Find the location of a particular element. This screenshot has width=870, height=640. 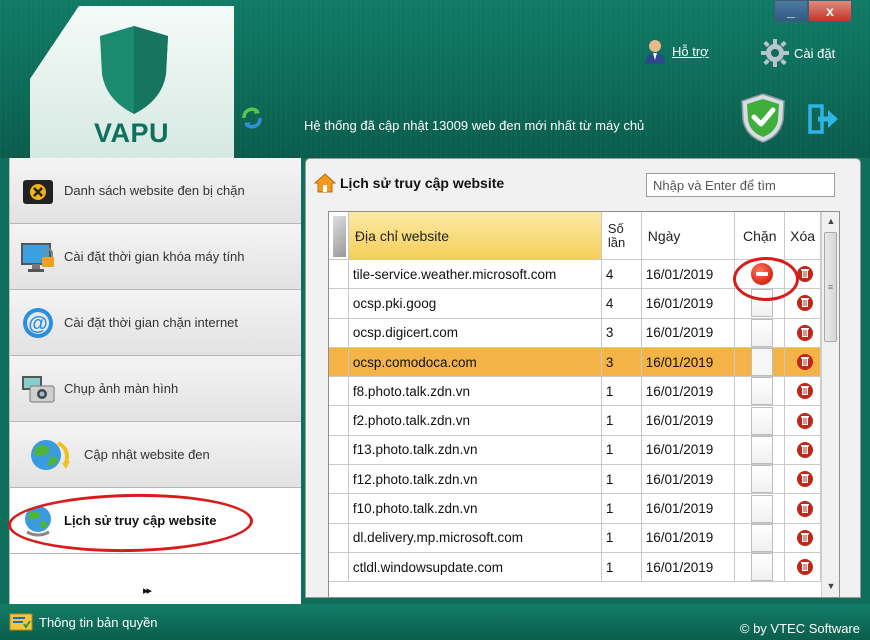

column-header-delete: Xóa is located at coordinates (803, 236).